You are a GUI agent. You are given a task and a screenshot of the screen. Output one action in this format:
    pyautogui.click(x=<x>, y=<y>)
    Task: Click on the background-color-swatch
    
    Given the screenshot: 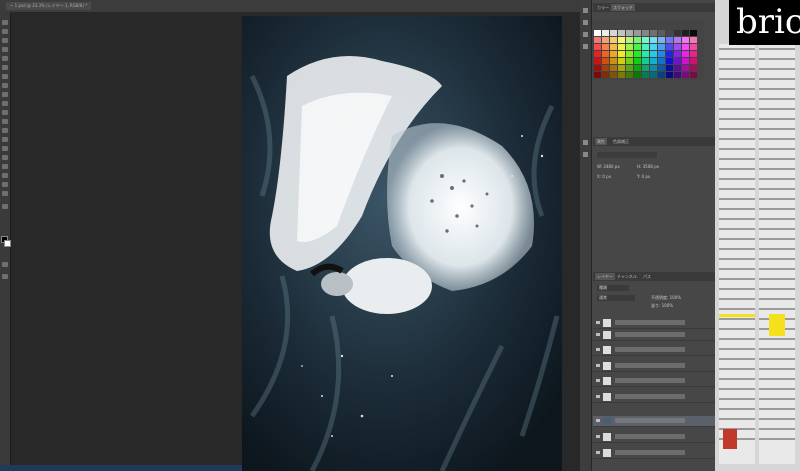 What is the action you would take?
    pyautogui.click(x=7, y=243)
    